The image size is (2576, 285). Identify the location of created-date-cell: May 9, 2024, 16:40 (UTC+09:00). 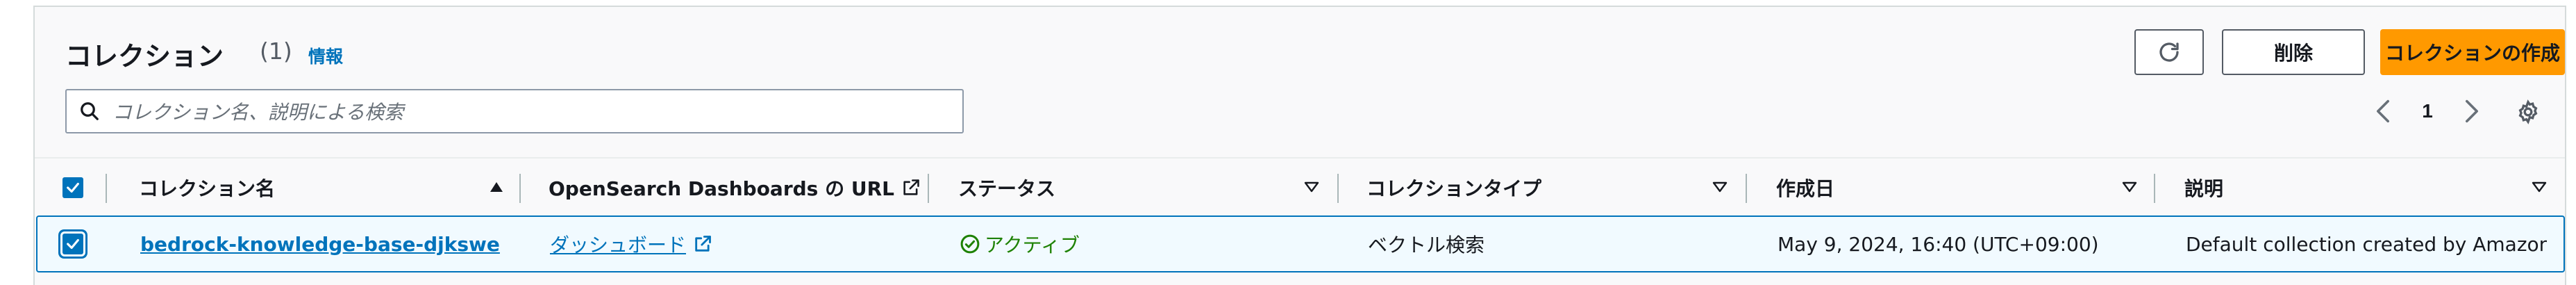
(1938, 244).